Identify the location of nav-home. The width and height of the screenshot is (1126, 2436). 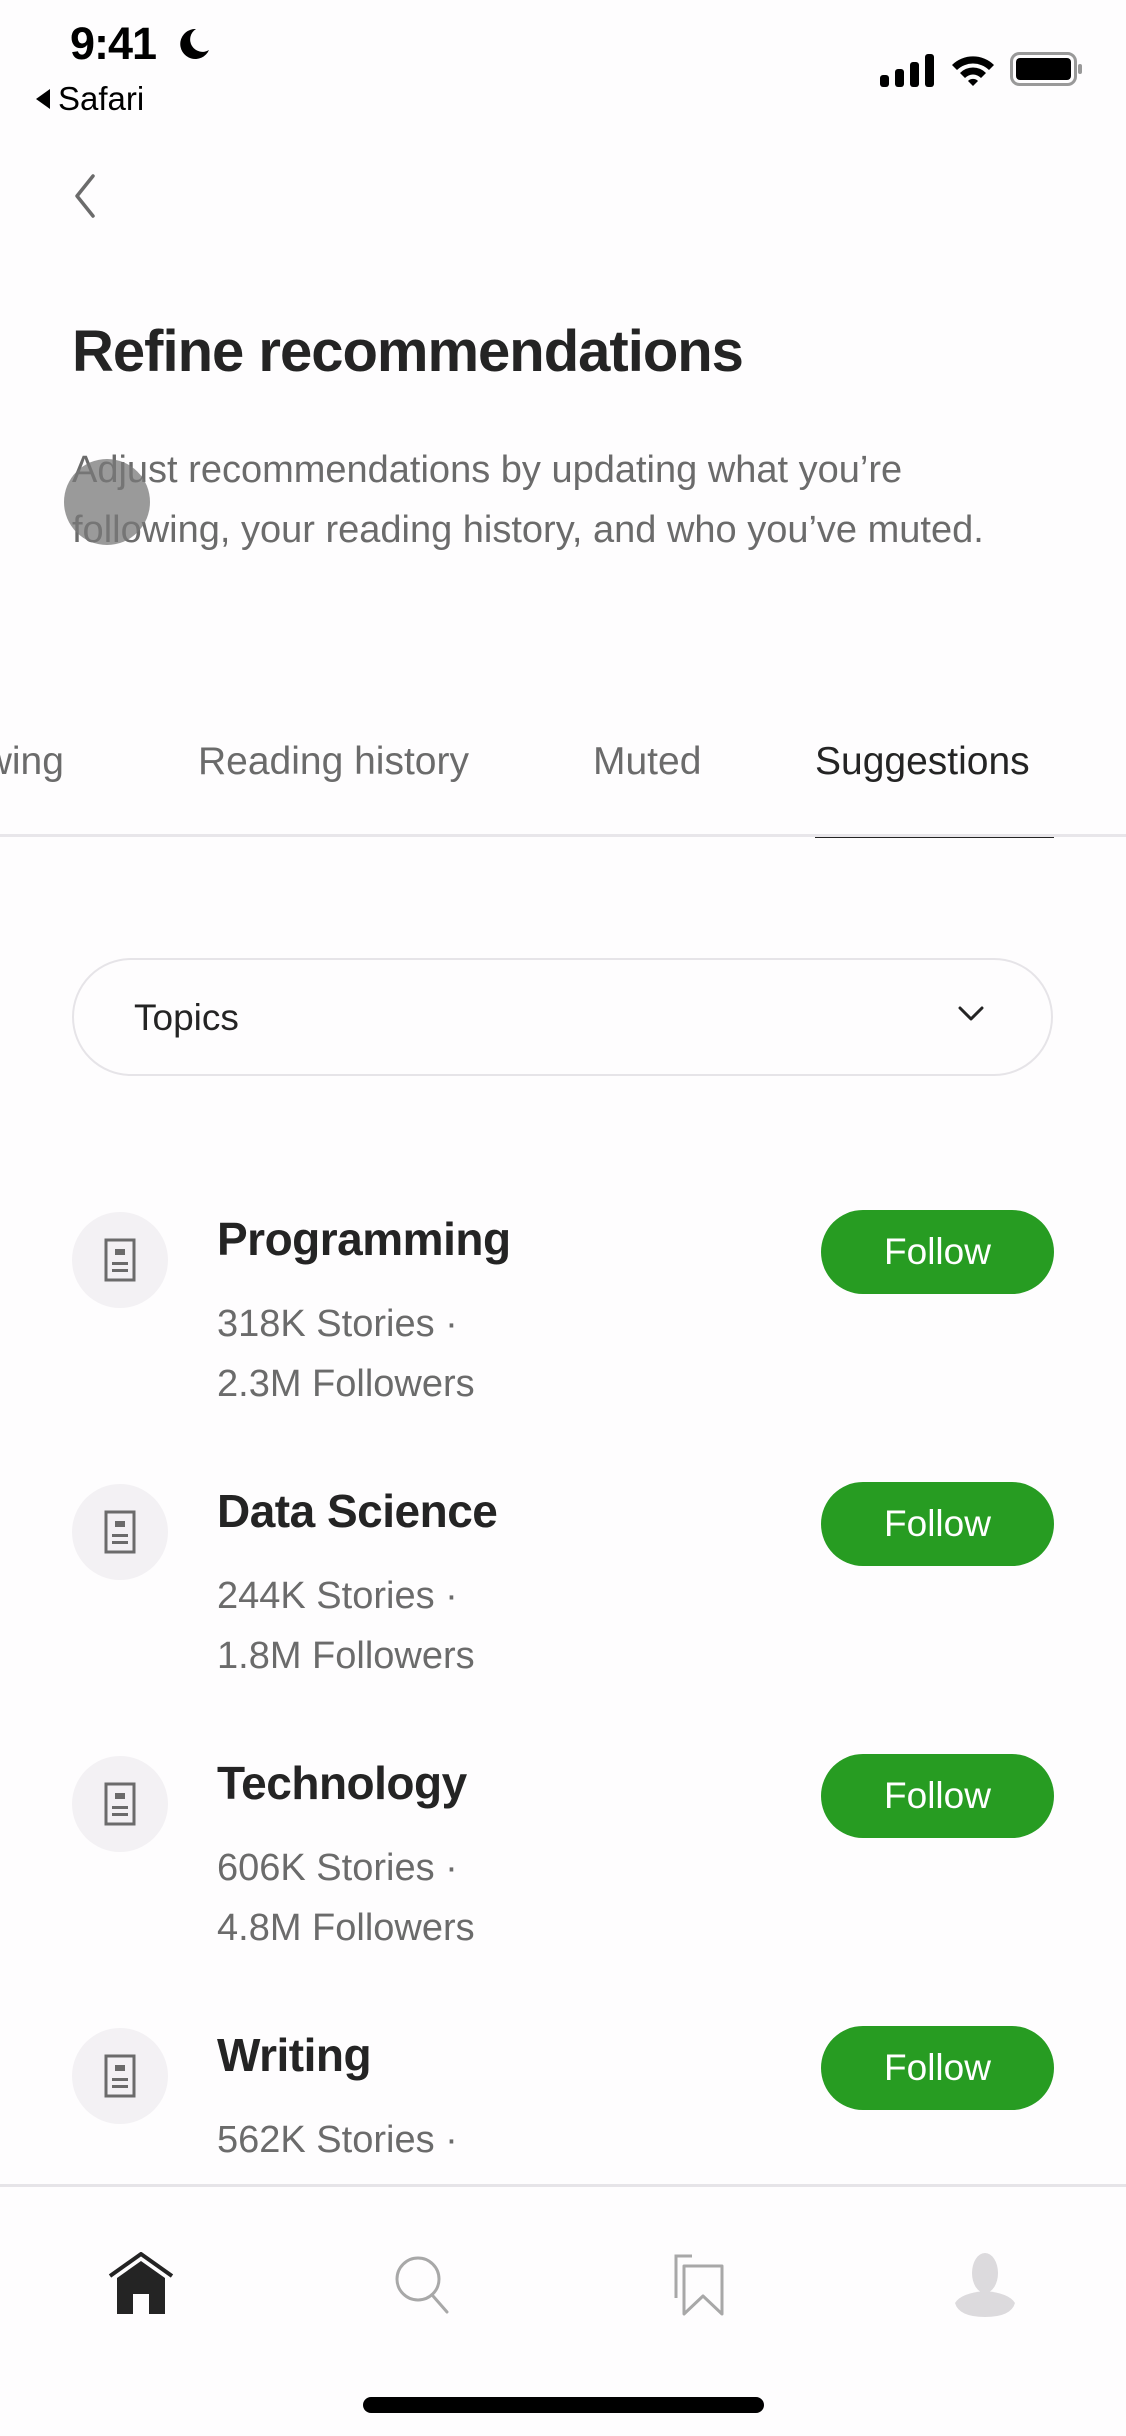
(141, 2284).